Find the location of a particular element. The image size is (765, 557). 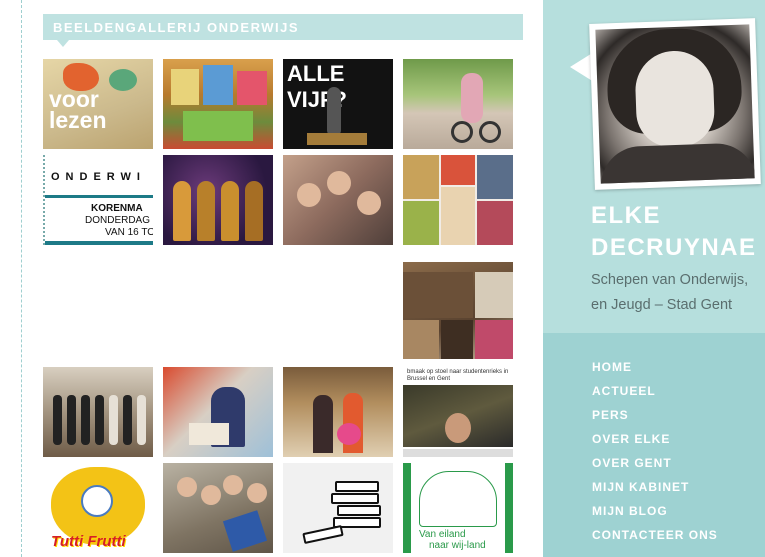

thumb-onderwijs-line2: KORENMA is located at coordinates (117, 208).